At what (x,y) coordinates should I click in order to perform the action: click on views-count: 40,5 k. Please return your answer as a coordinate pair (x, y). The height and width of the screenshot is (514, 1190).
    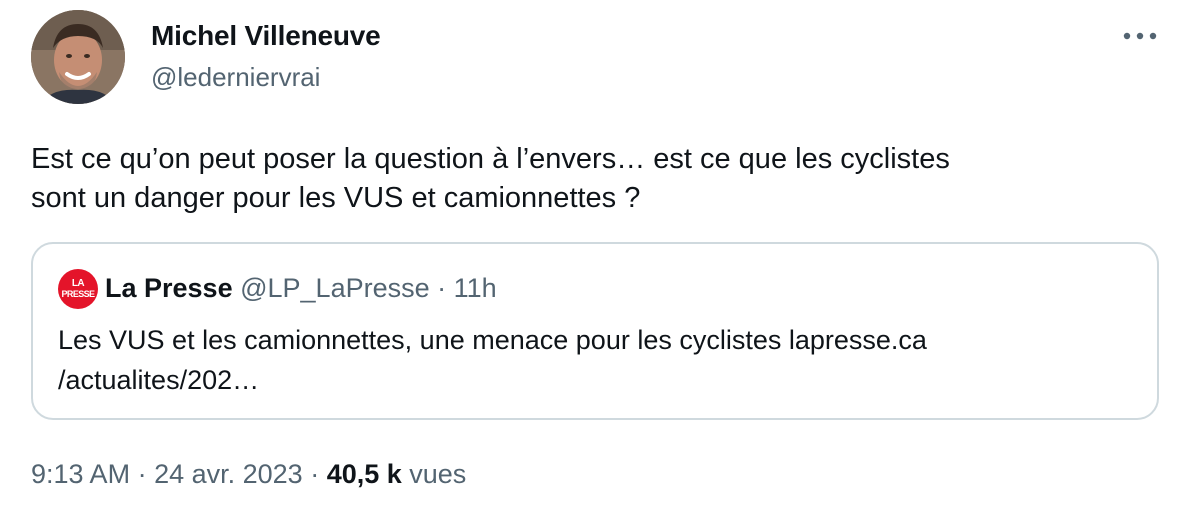
    Looking at the image, I should click on (364, 474).